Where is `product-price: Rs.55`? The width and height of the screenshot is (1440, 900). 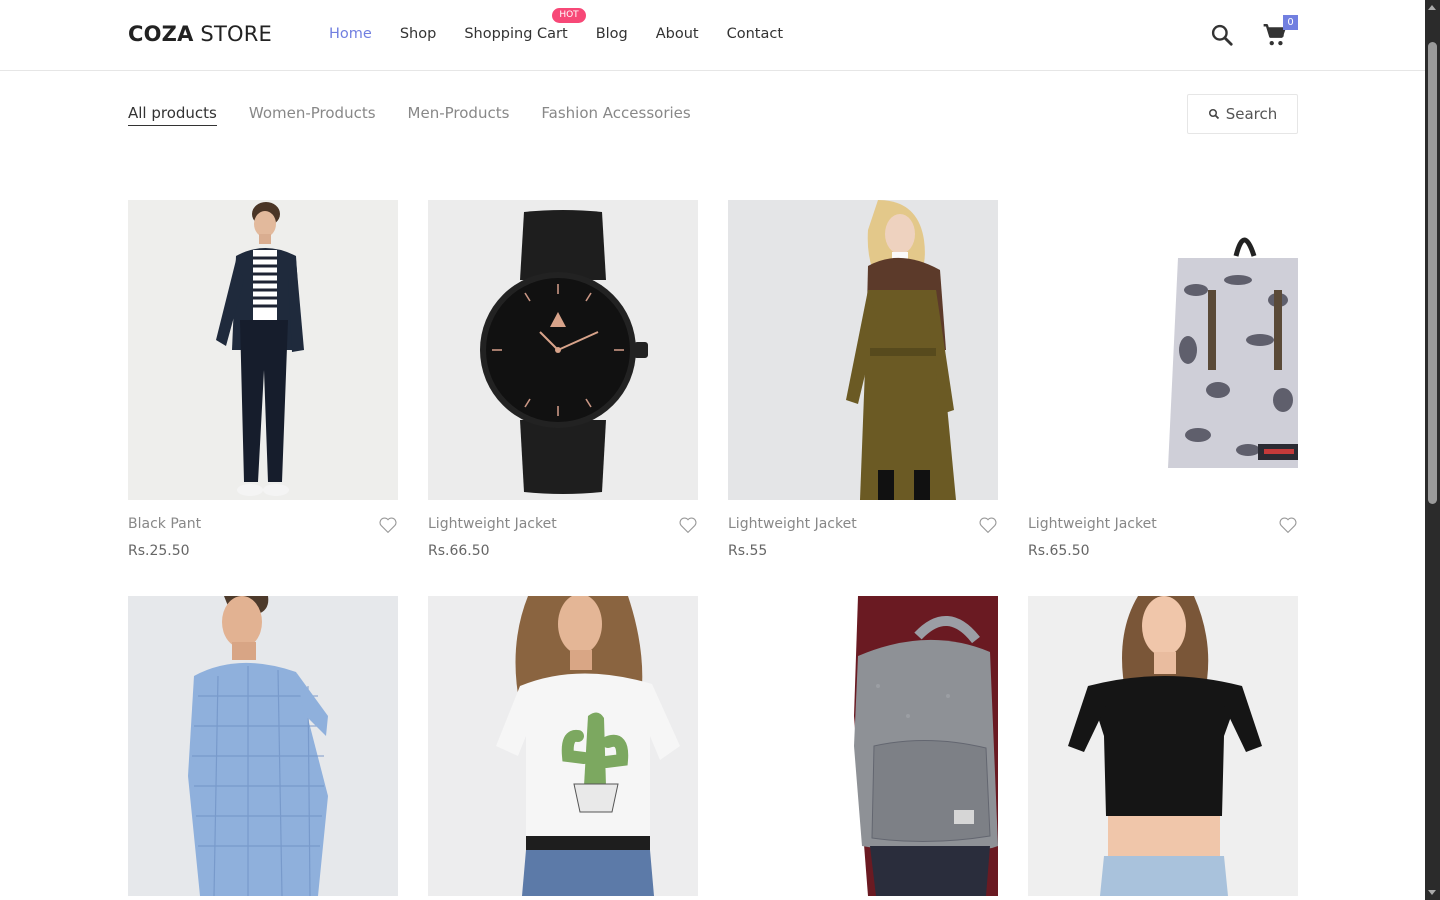
product-price: Rs.55 is located at coordinates (748, 551).